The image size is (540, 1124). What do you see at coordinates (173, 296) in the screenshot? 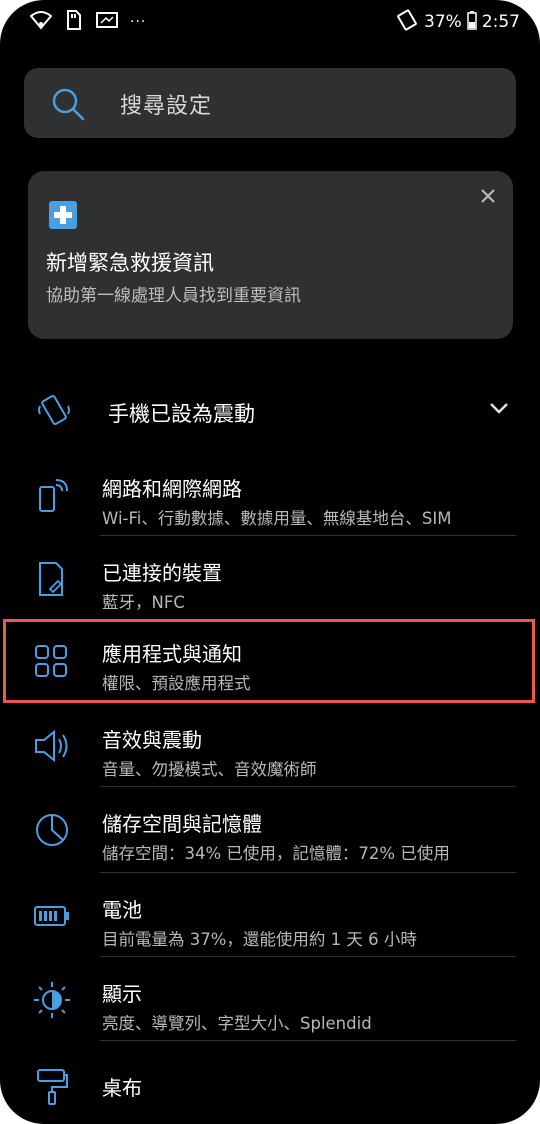
I see `card-subtitle: 協助第一線處理人員找到重要資訊` at bounding box center [173, 296].